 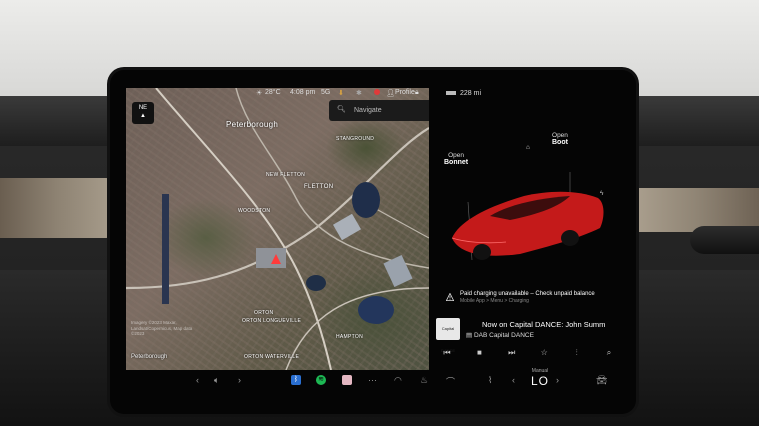 What do you see at coordinates (303, 92) in the screenshot?
I see `clock: 4:08 pm` at bounding box center [303, 92].